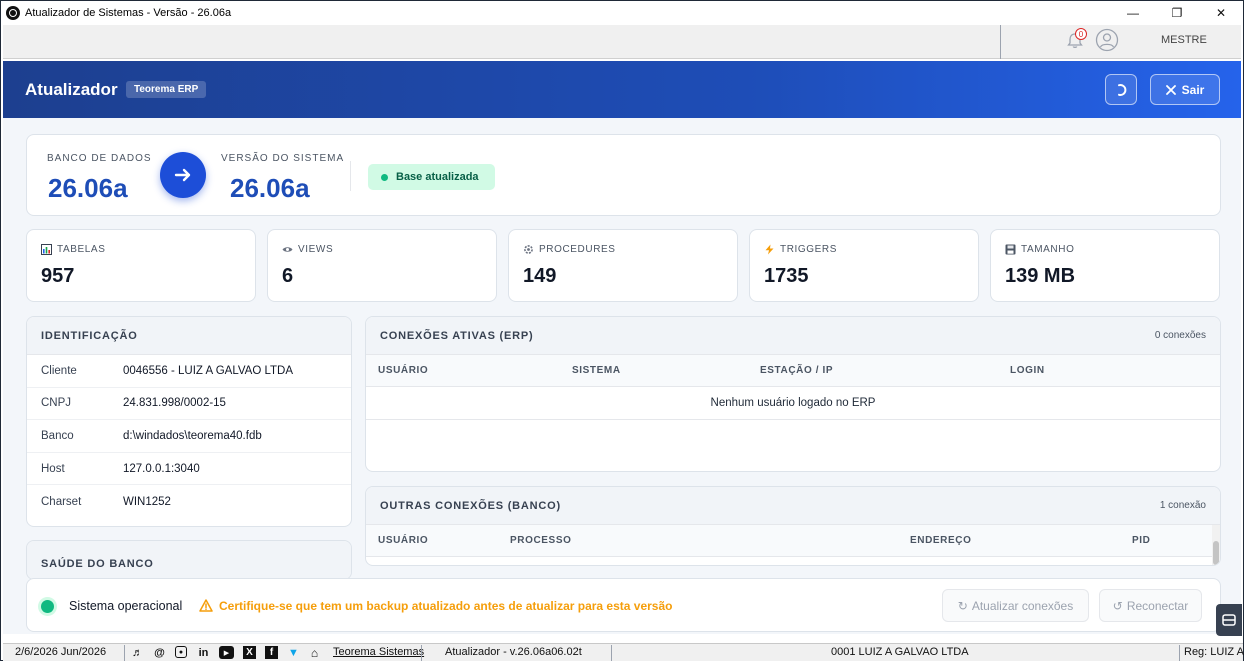  What do you see at coordinates (71, 89) in the screenshot?
I see `page-title: Atualizador` at bounding box center [71, 89].